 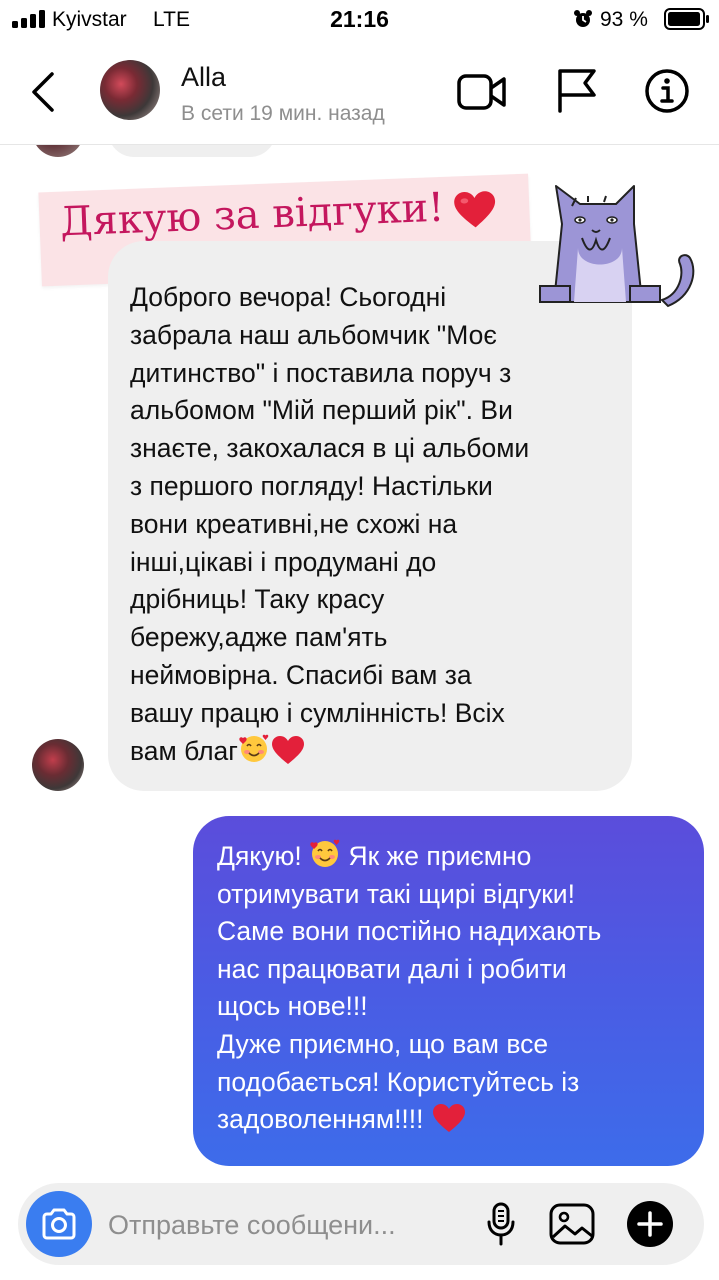 I want to click on camera-icon, so click(x=59, y=1224).